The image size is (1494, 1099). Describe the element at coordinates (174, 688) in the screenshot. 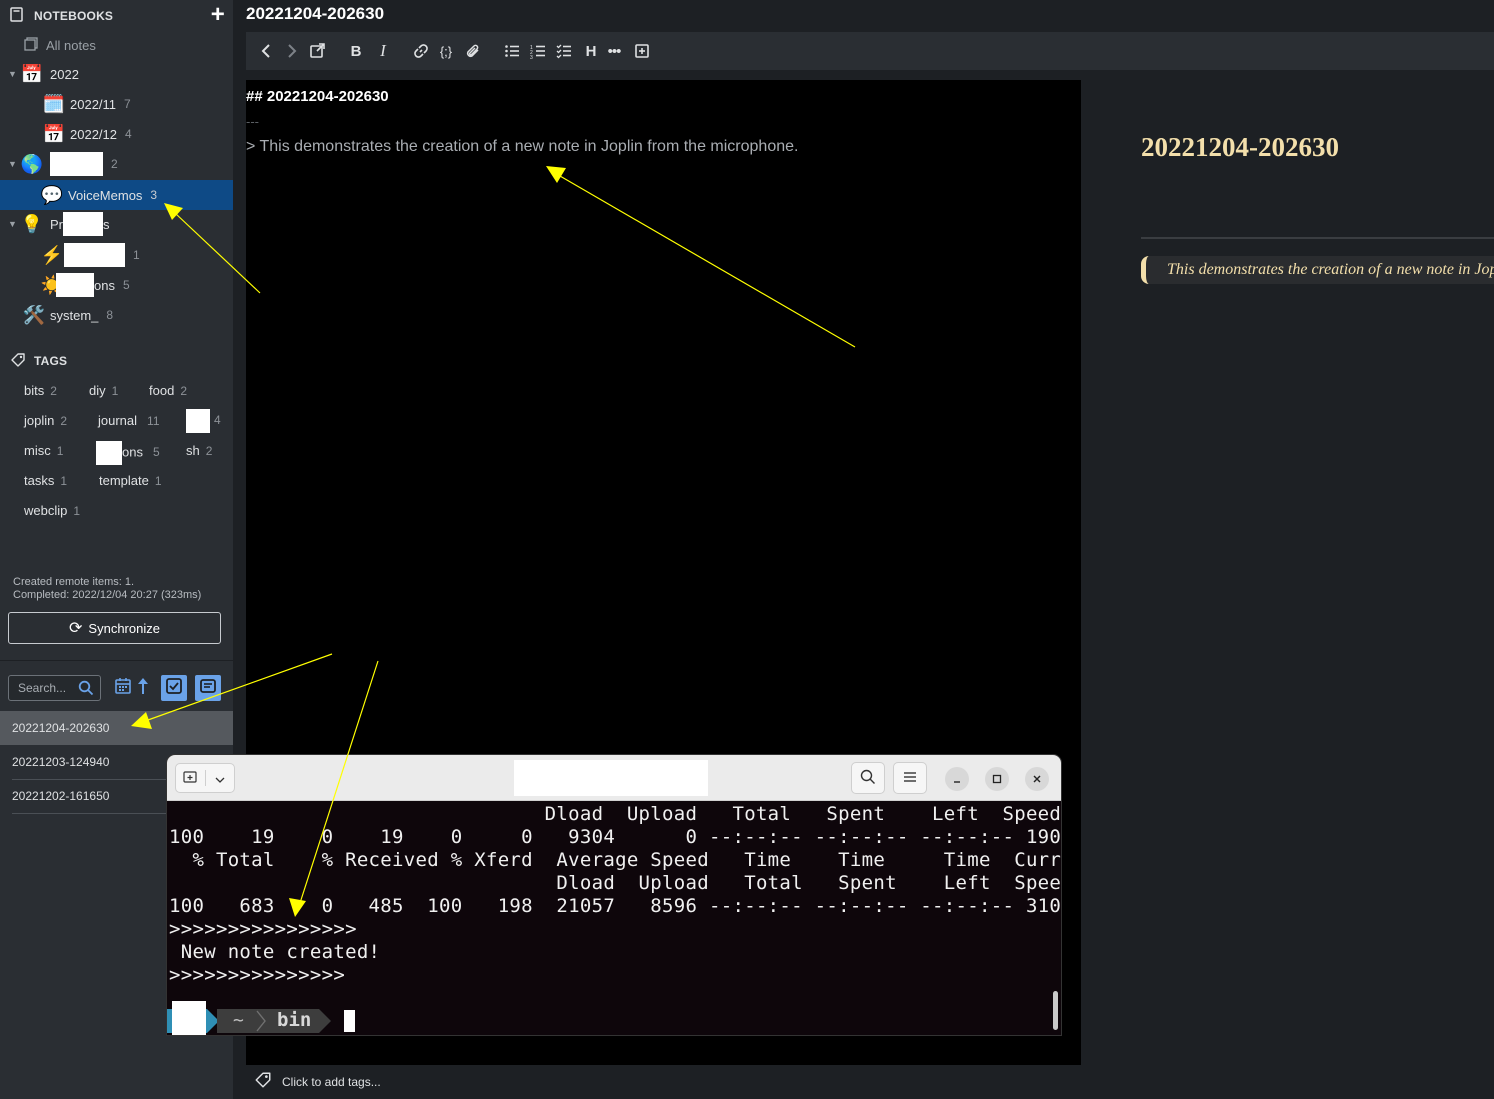

I see `new-todo-button` at that location.